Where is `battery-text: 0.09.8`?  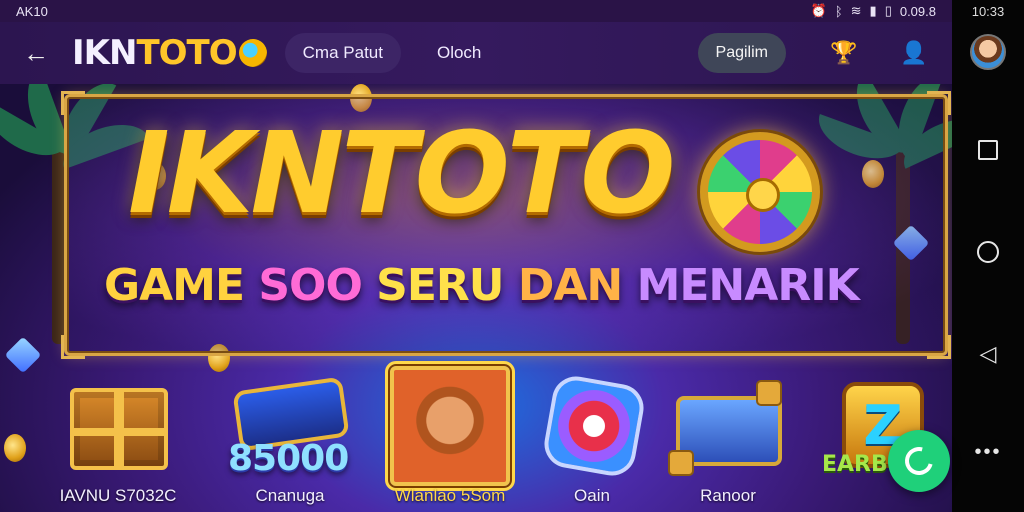 battery-text: 0.09.8 is located at coordinates (917, 11).